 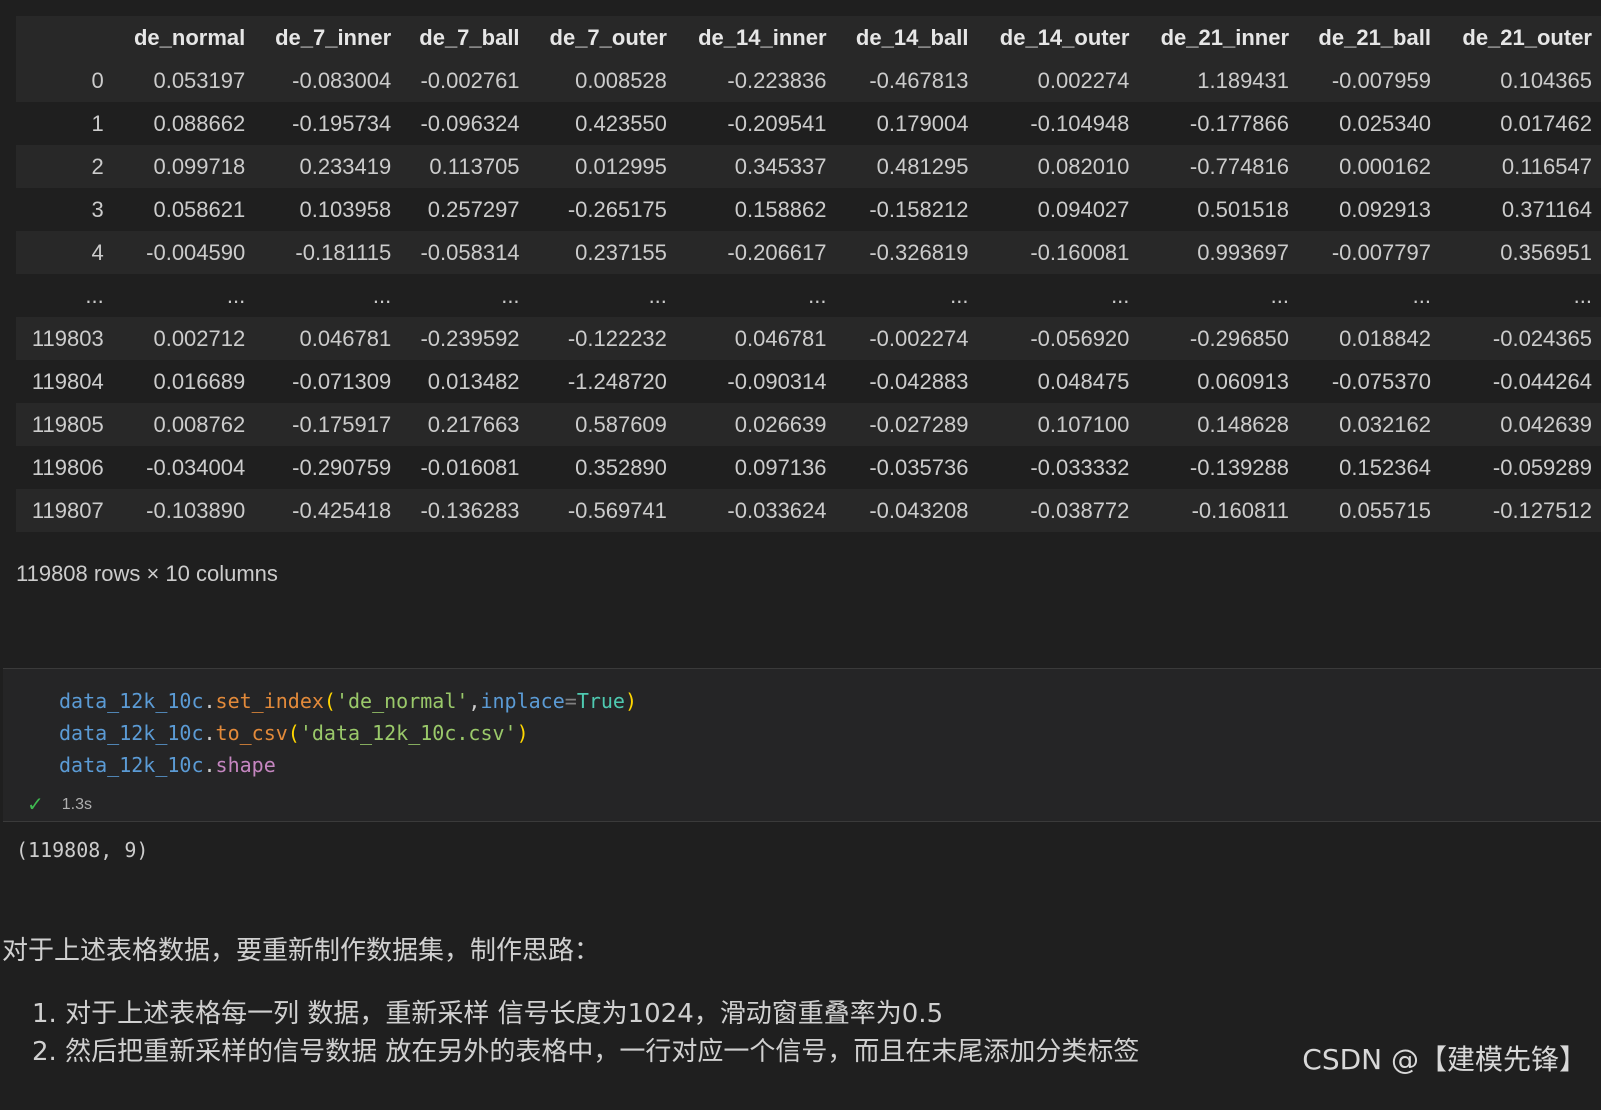 I want to click on table-cell: -0.181115, so click(x=327, y=252).